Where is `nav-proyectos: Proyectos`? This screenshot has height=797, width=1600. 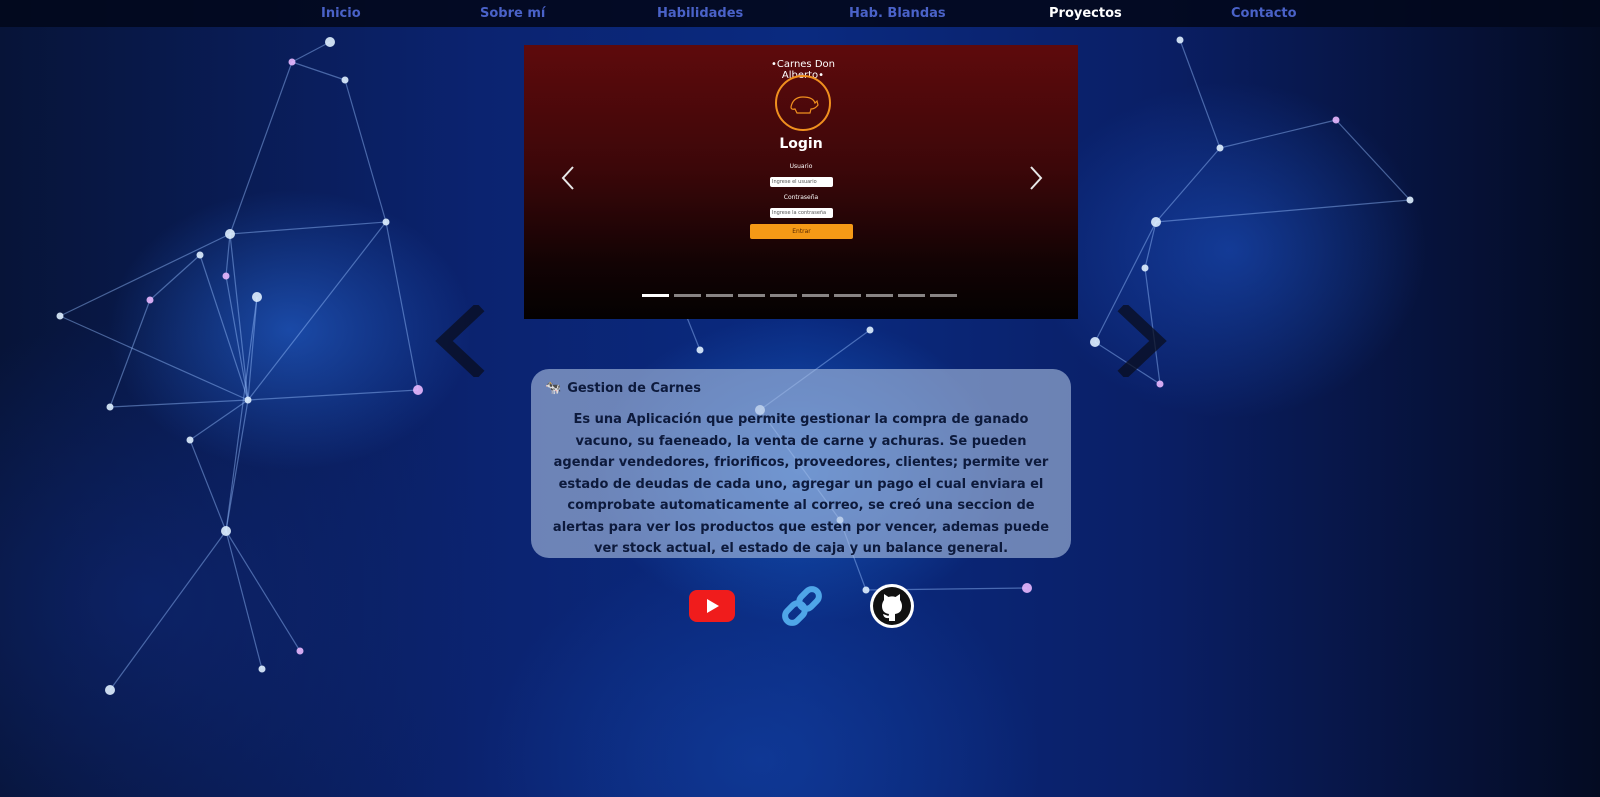
nav-proyectos: Proyectos is located at coordinates (1085, 13).